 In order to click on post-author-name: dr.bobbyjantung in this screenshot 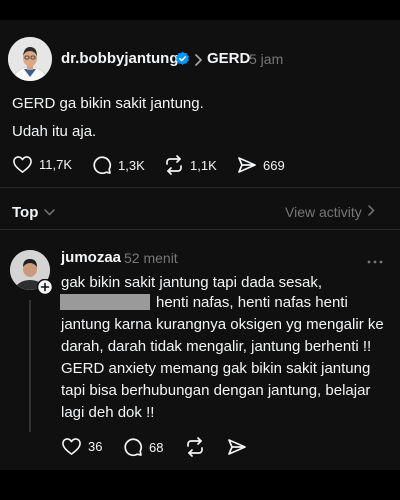, I will do `click(120, 58)`.